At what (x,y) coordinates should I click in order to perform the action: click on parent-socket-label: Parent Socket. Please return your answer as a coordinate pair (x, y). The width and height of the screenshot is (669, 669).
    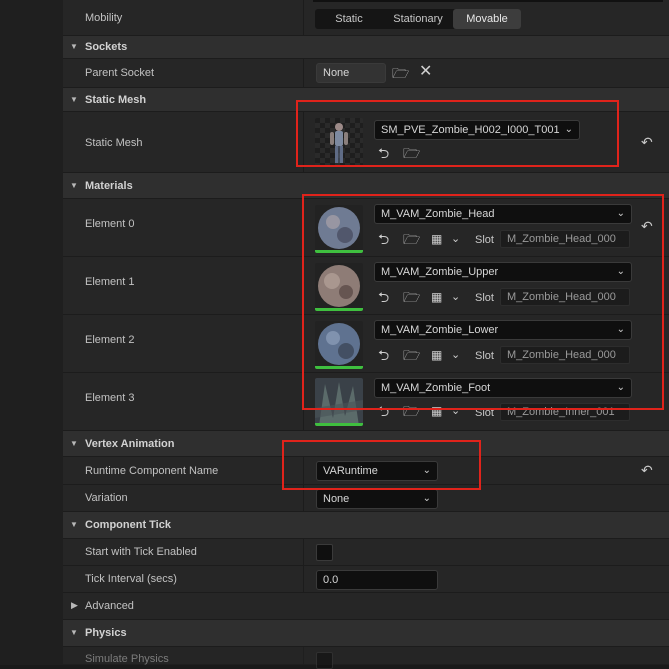
    Looking at the image, I should click on (120, 73).